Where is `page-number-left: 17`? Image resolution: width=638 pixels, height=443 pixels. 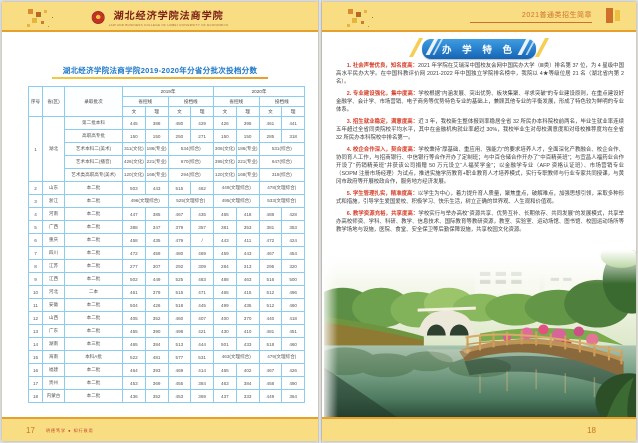
page-number-left: 17 is located at coordinates (30, 430).